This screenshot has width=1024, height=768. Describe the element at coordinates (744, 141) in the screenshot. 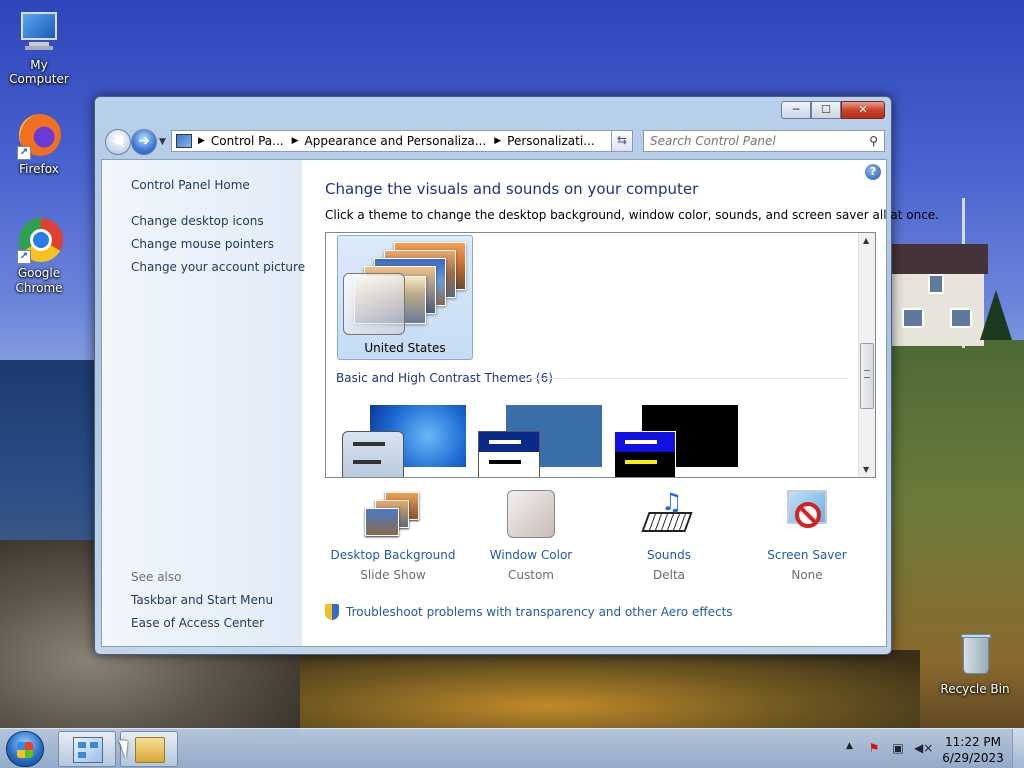

I see `search-input` at that location.